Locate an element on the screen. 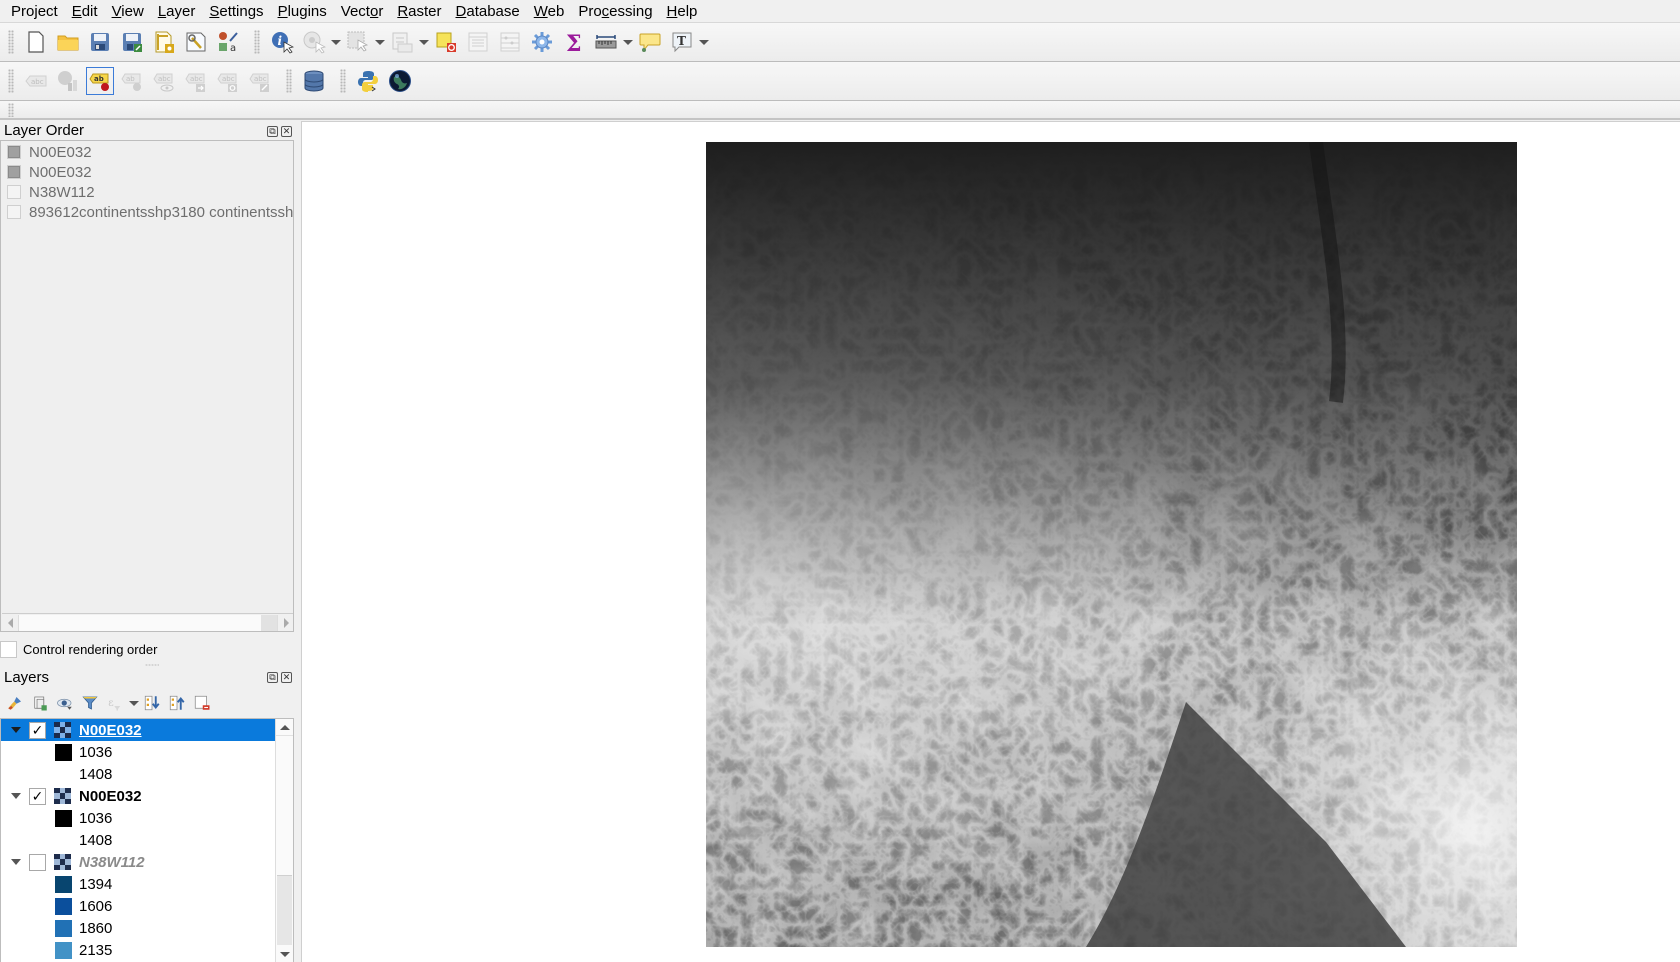 This screenshot has width=1680, height=962. layer-order-item: 893612continentsshp3180 continentsshp is located at coordinates (147, 212).